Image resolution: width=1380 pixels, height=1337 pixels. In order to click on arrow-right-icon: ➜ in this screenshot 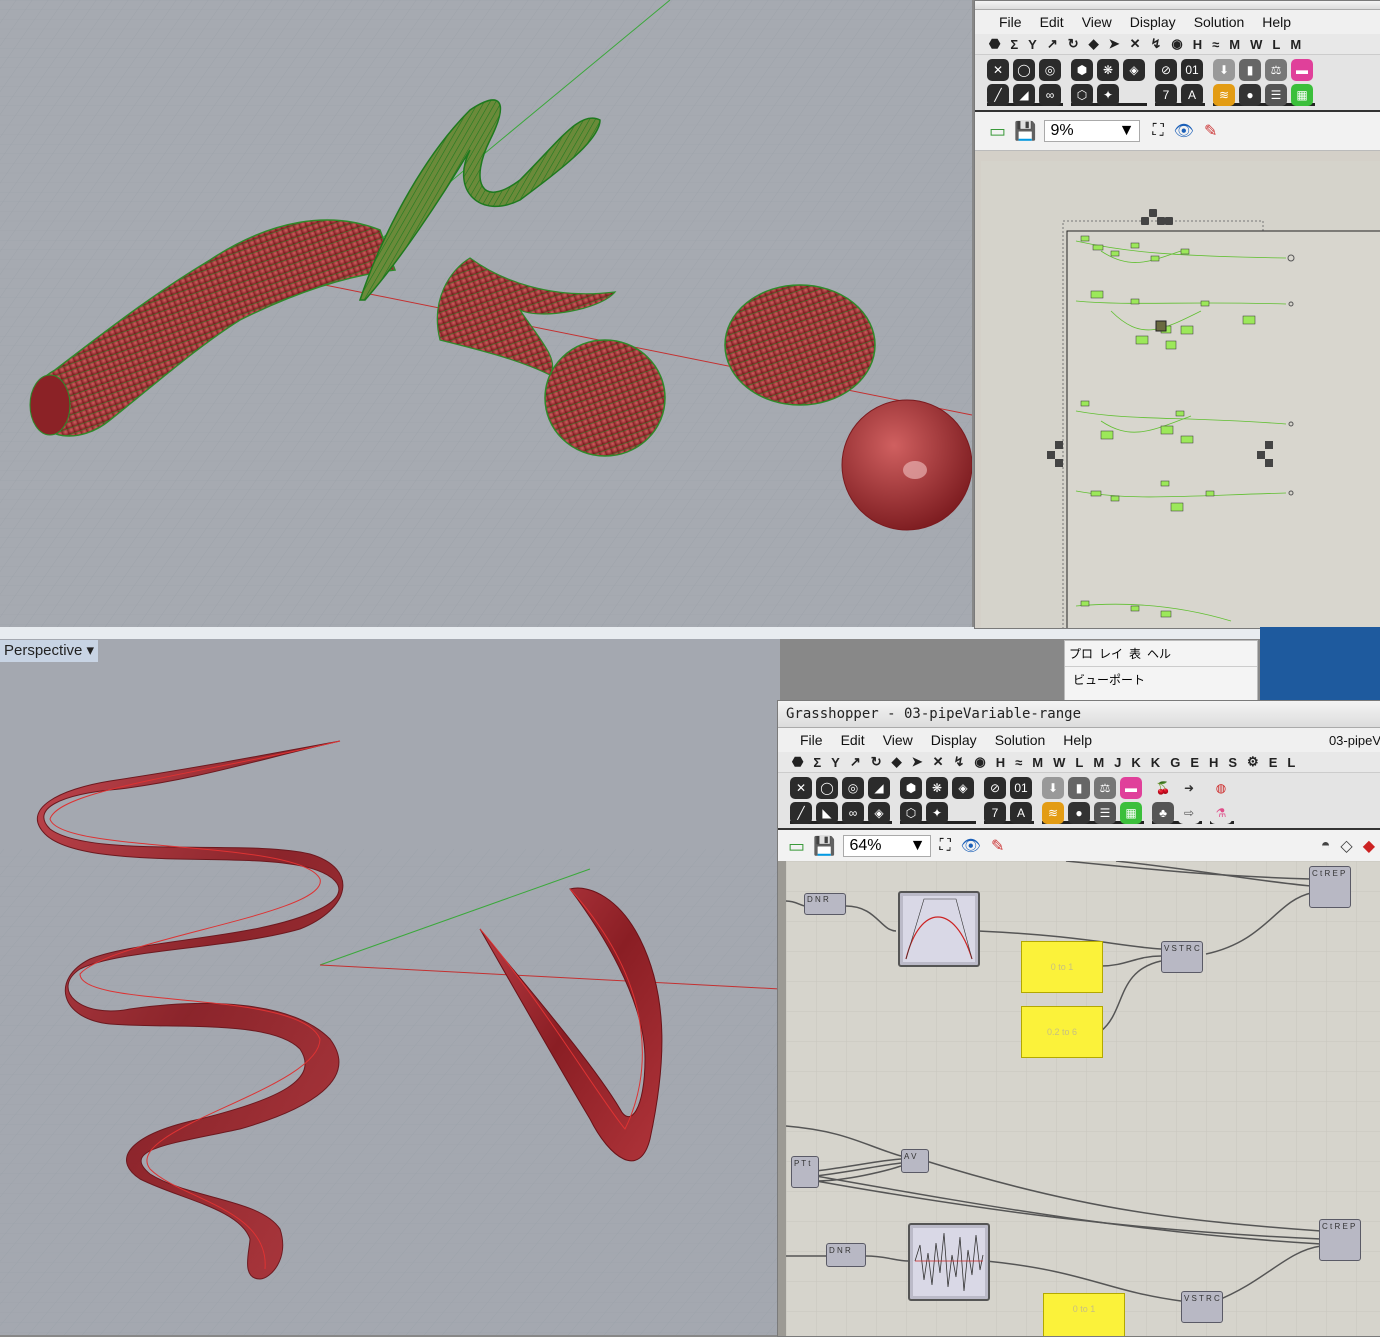, I will do `click(1189, 788)`.